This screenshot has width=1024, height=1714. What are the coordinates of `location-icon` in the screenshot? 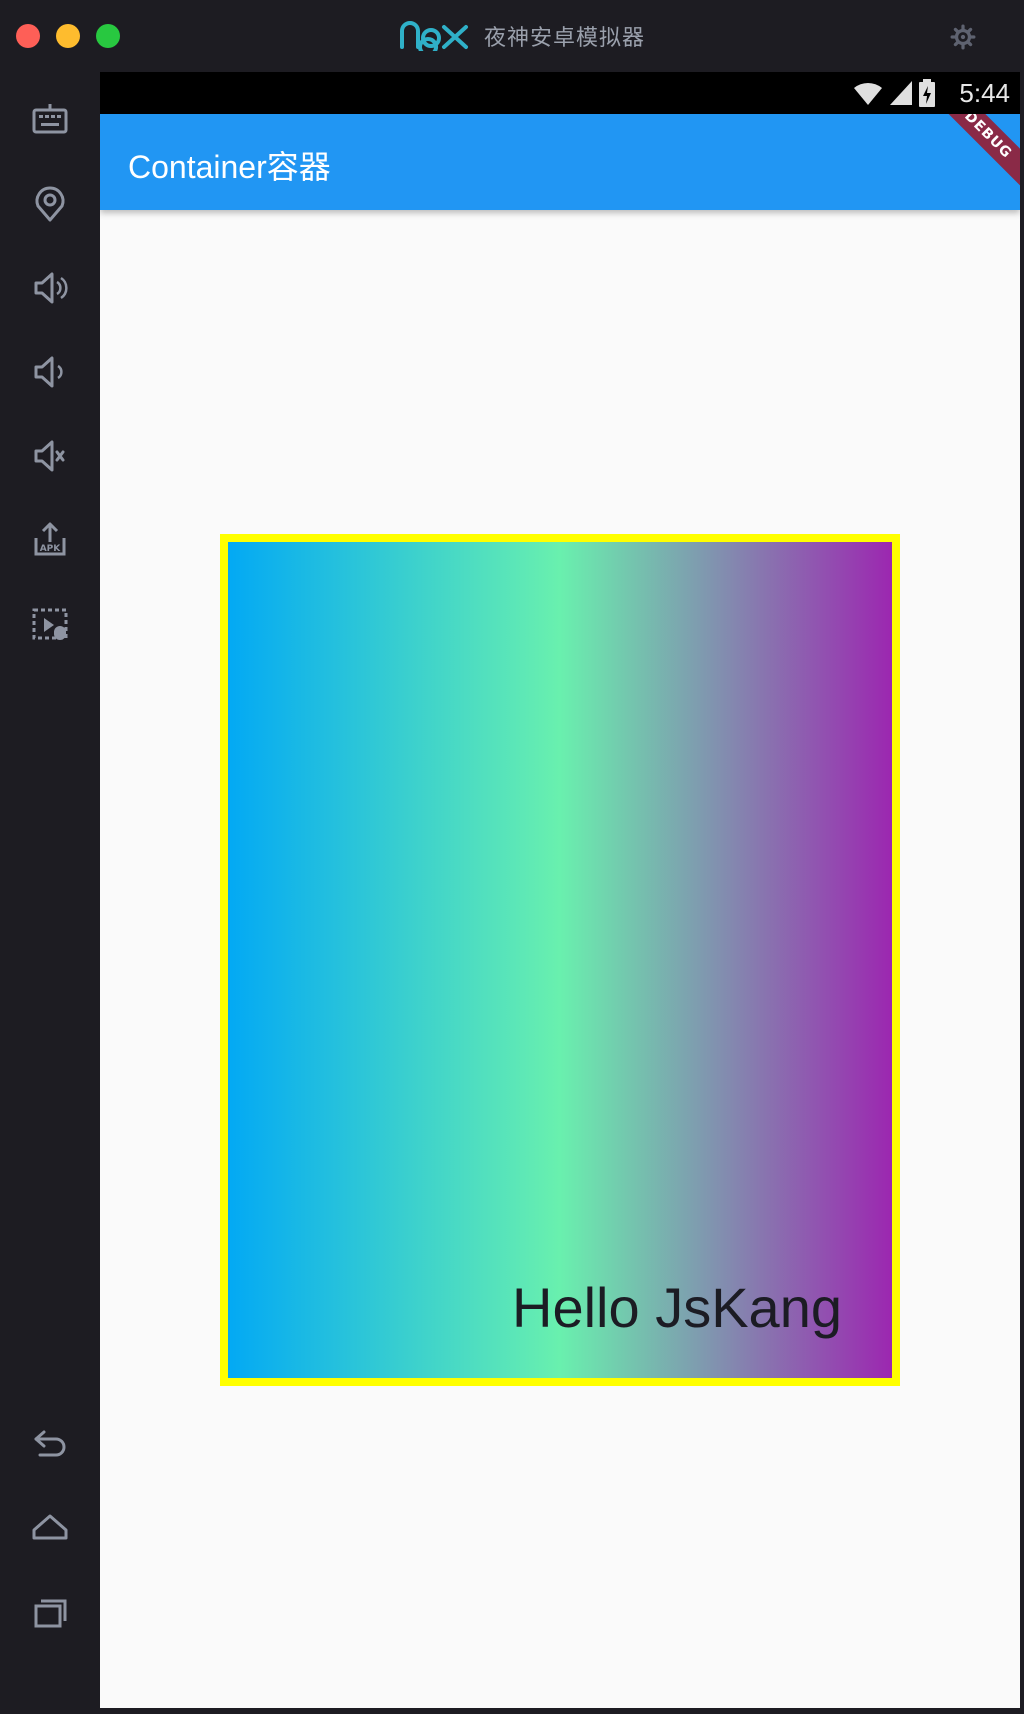 It's located at (50, 204).